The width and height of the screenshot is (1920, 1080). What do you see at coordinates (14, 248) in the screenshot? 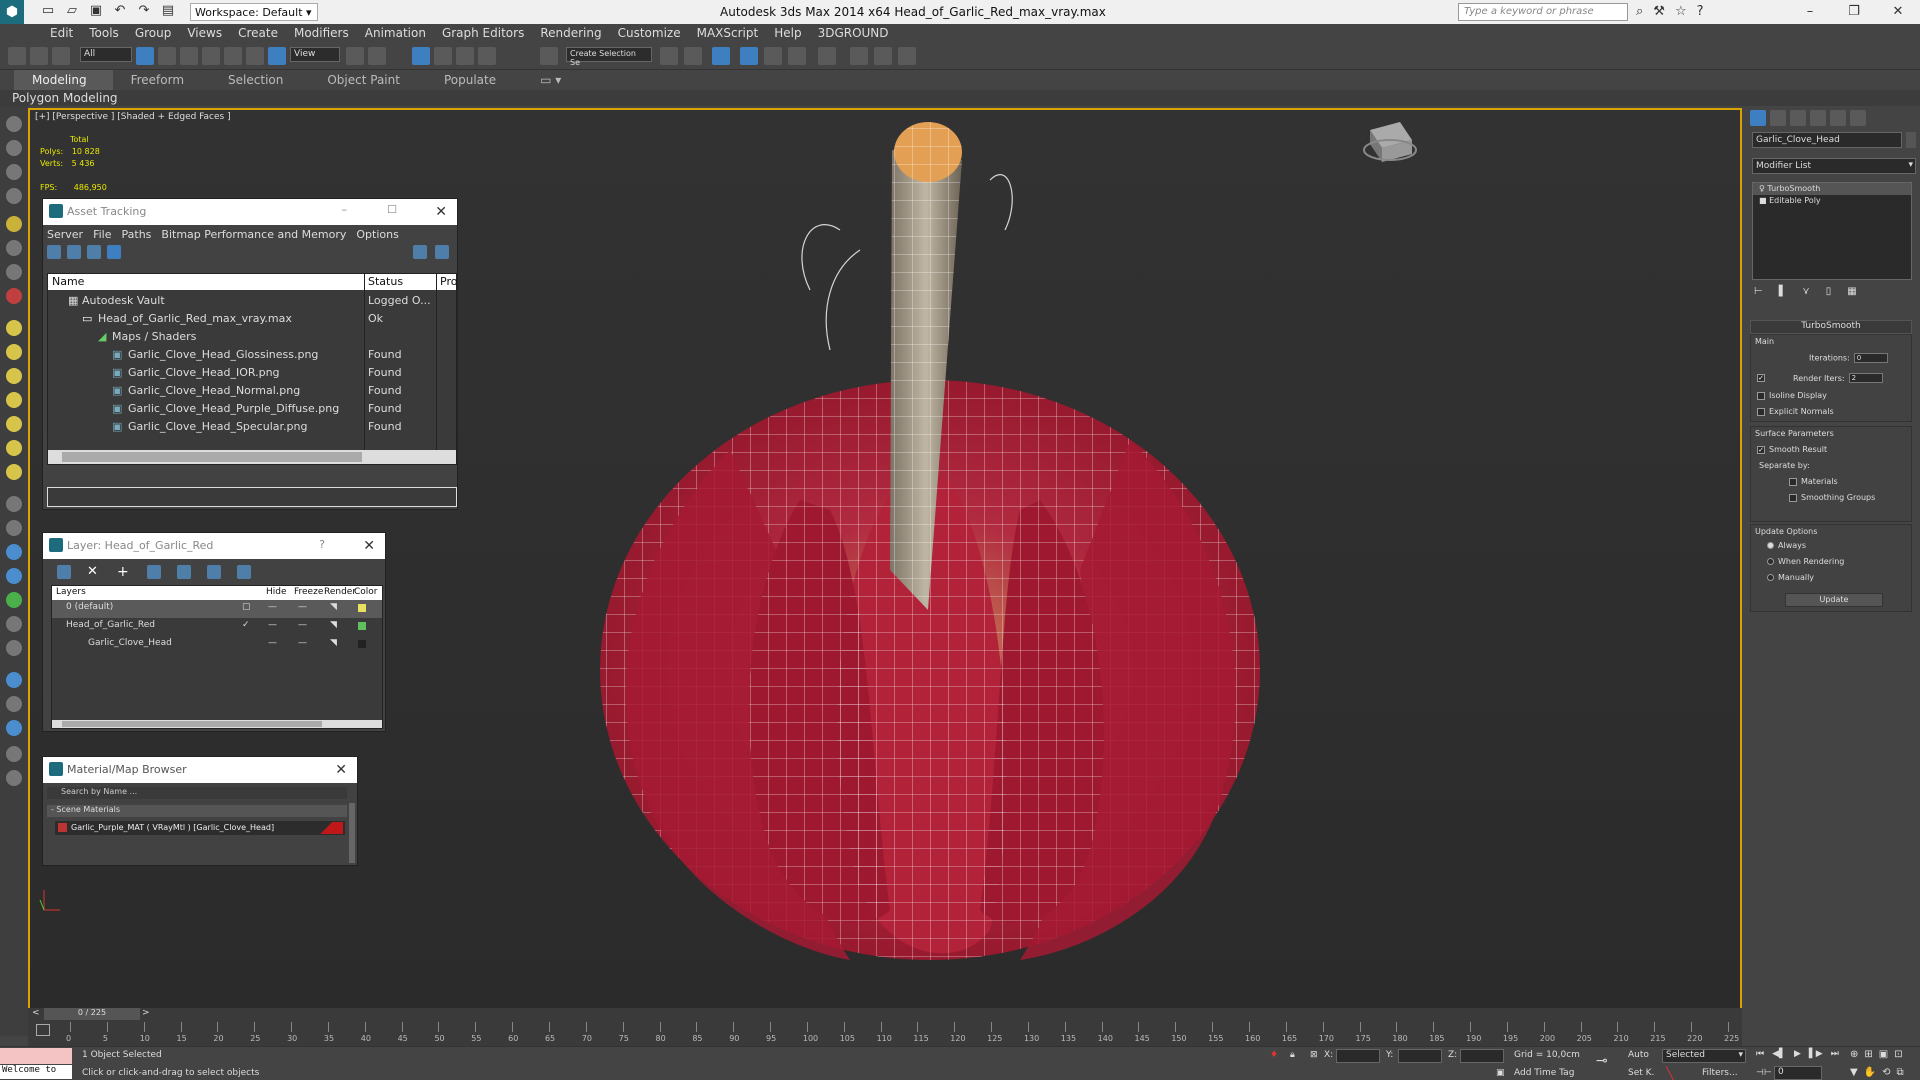
I see `camera-icon` at bounding box center [14, 248].